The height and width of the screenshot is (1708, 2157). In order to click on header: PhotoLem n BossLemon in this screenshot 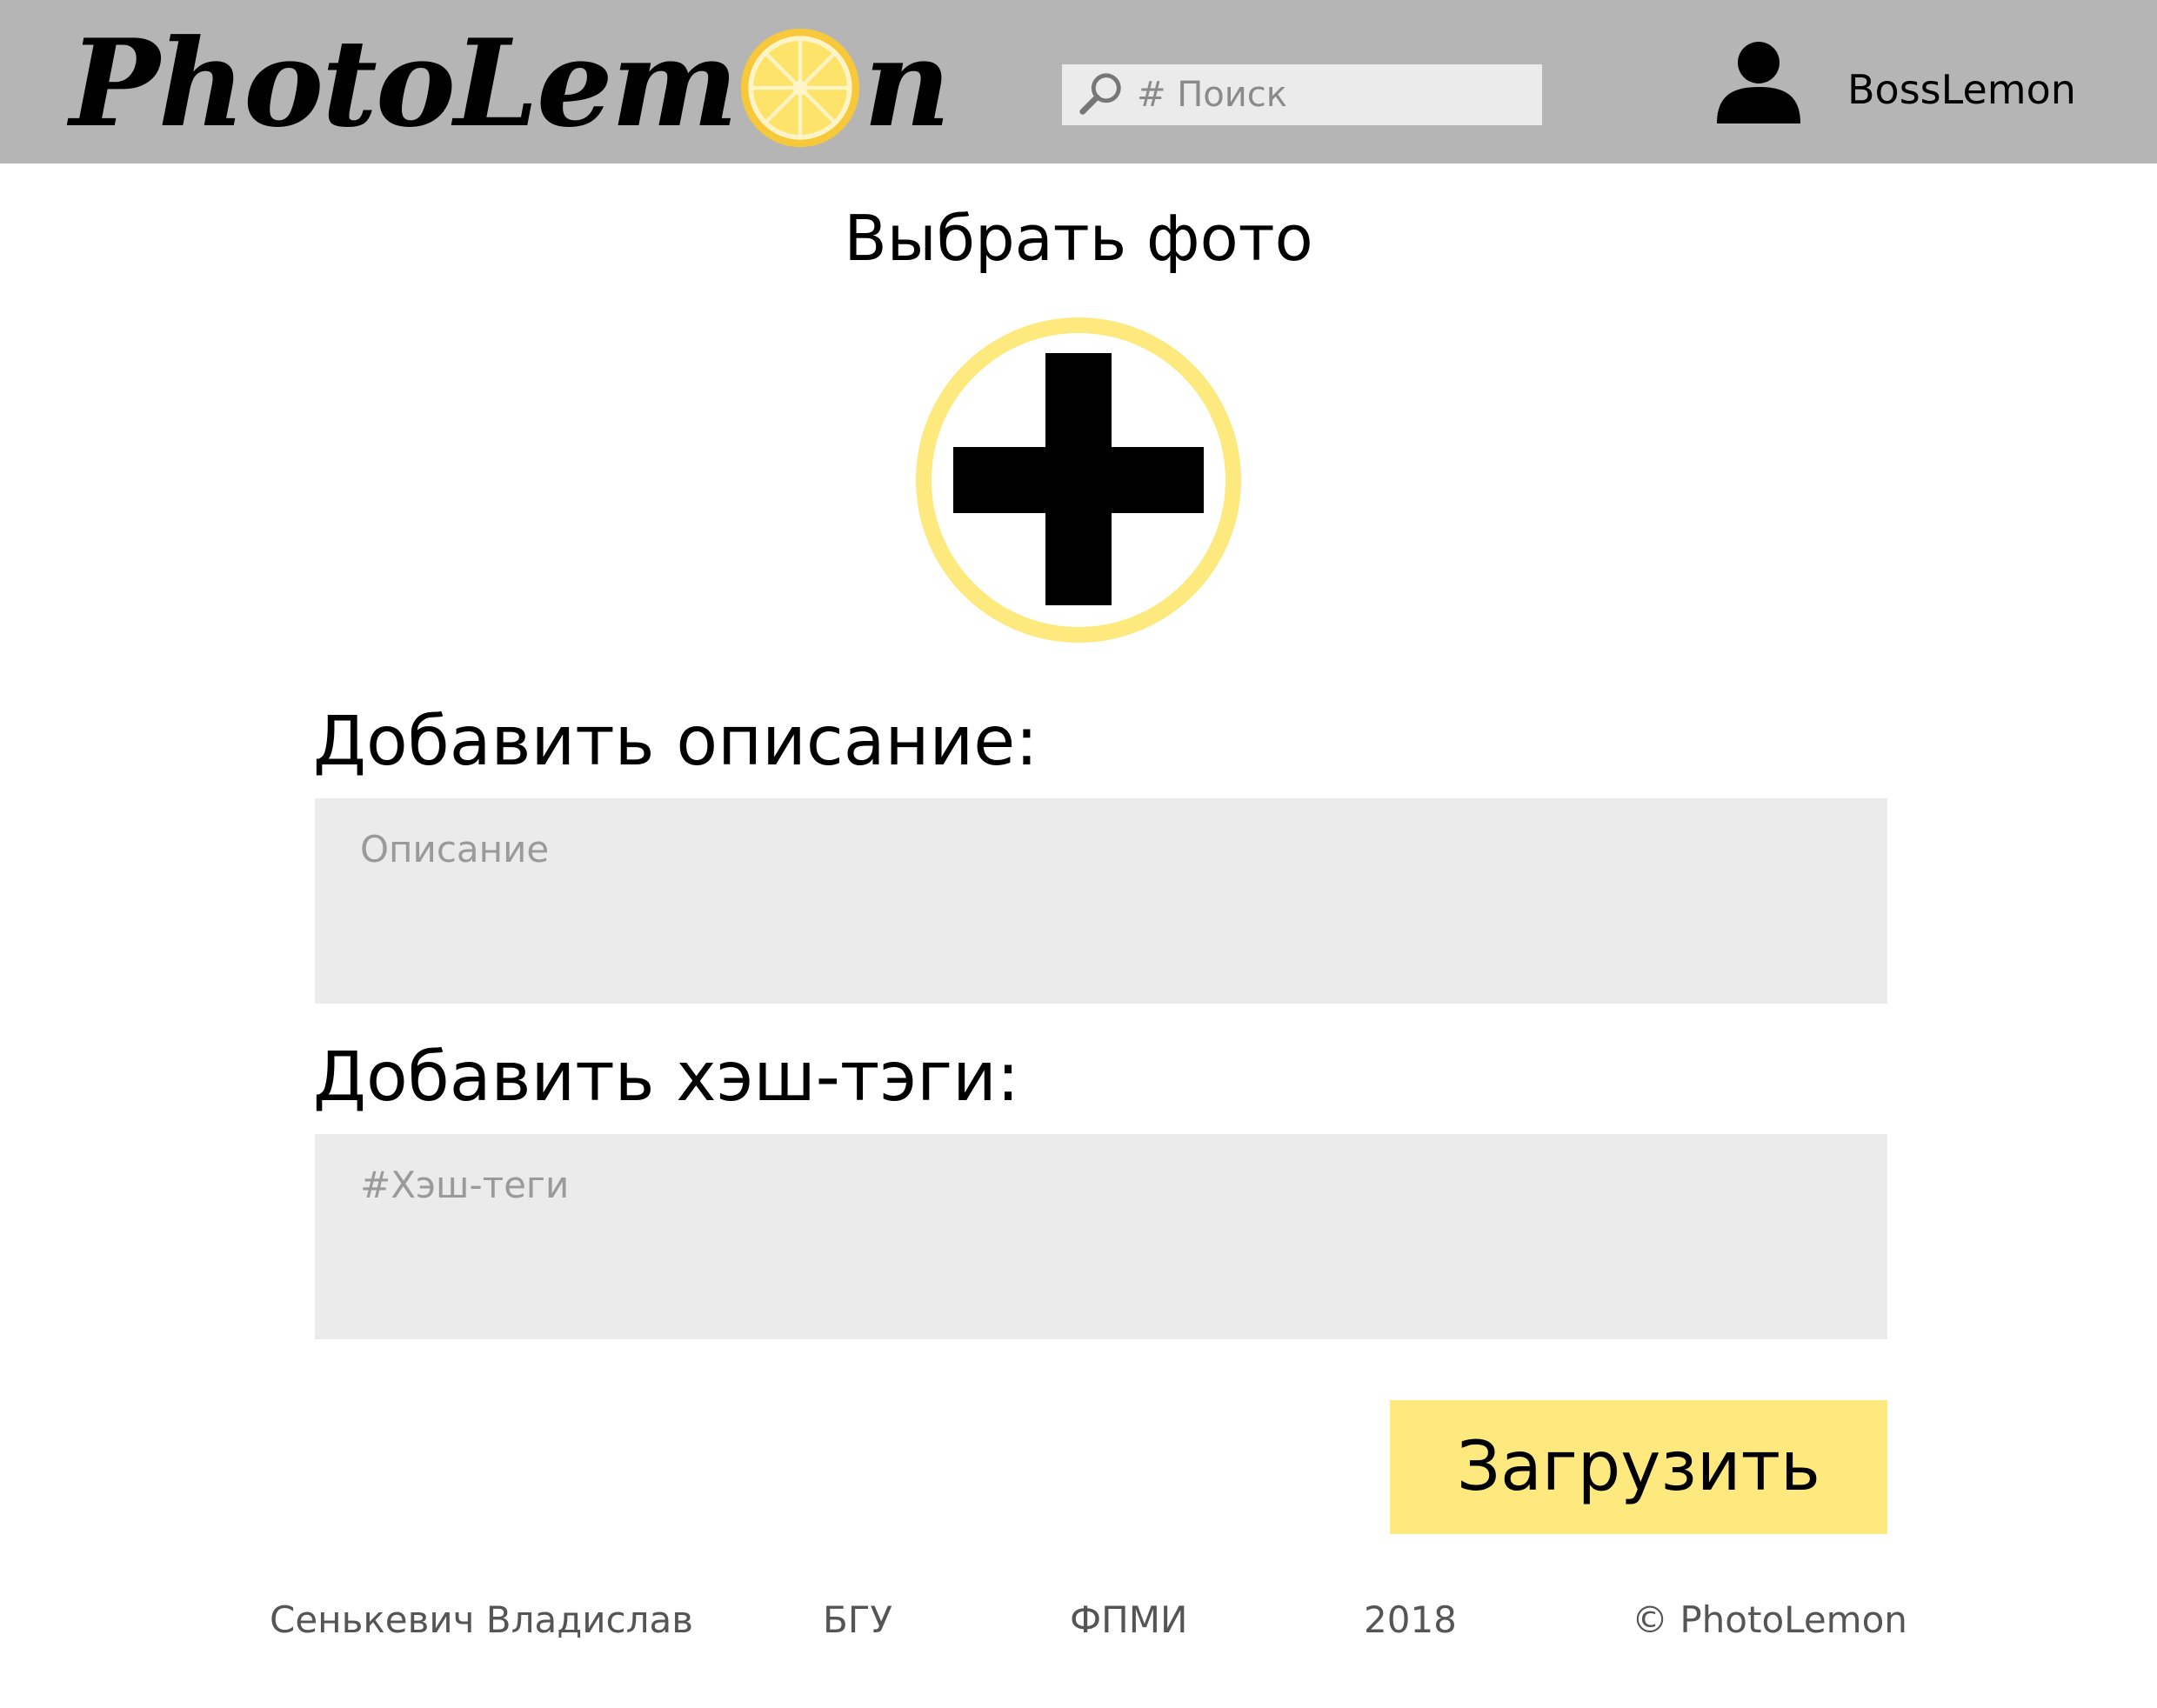, I will do `click(1078, 81)`.